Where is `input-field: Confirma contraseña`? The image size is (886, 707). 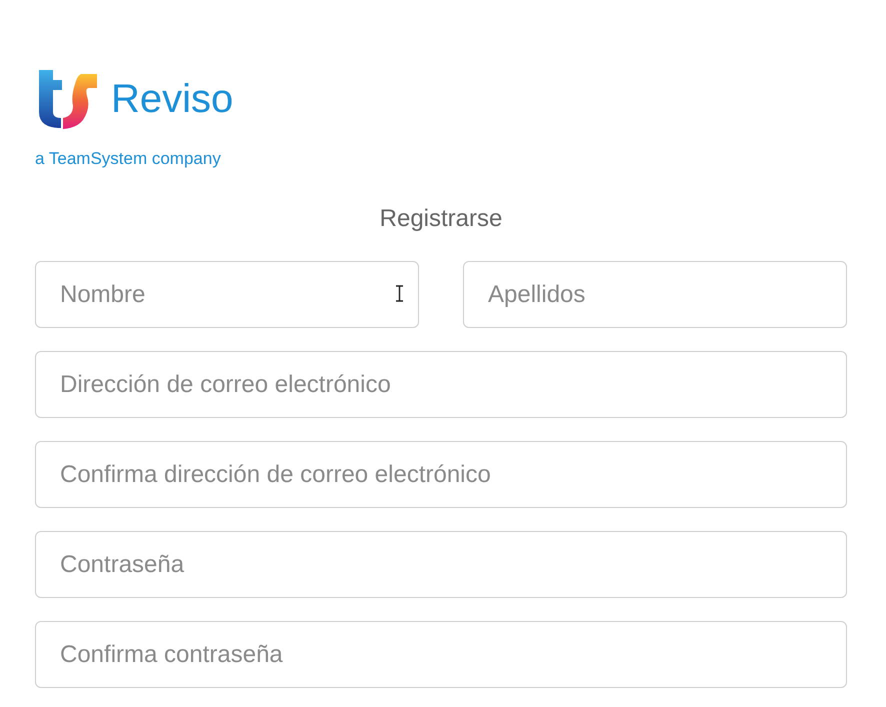
input-field: Confirma contraseña is located at coordinates (441, 654).